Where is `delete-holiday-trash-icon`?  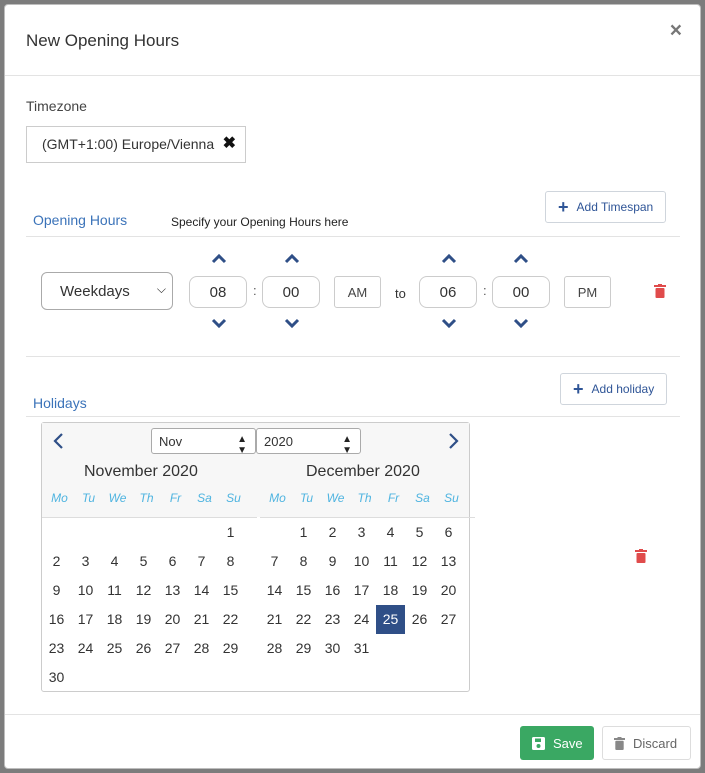 delete-holiday-trash-icon is located at coordinates (641, 556).